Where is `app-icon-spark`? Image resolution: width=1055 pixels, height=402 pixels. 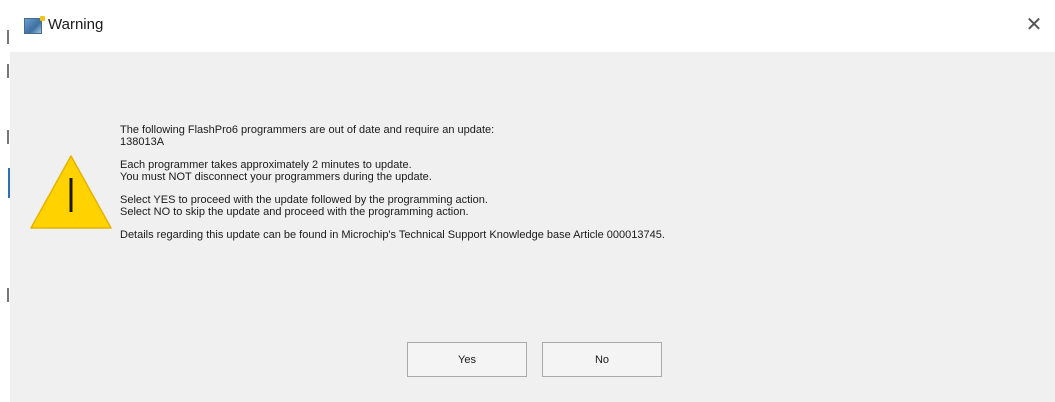 app-icon-spark is located at coordinates (42, 18).